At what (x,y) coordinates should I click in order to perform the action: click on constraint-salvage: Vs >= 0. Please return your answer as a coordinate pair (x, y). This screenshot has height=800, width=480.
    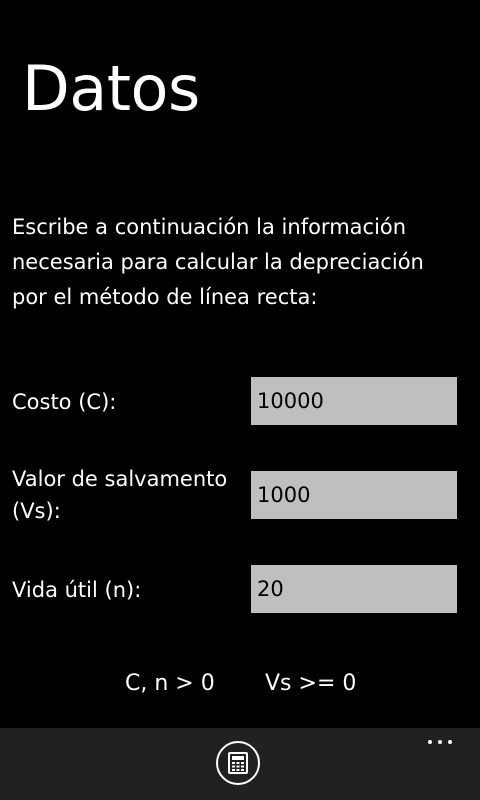
    Looking at the image, I should click on (311, 683).